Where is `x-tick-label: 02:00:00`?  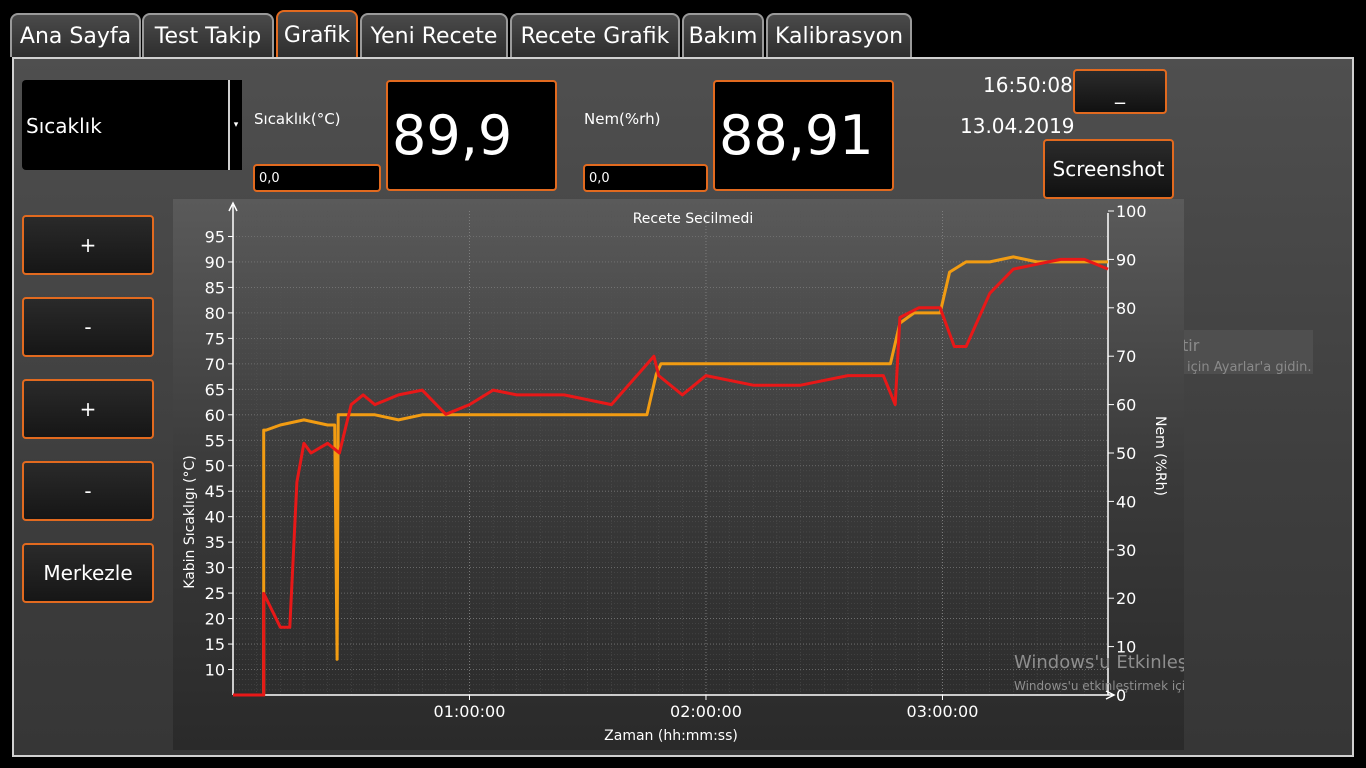
x-tick-label: 02:00:00 is located at coordinates (706, 711).